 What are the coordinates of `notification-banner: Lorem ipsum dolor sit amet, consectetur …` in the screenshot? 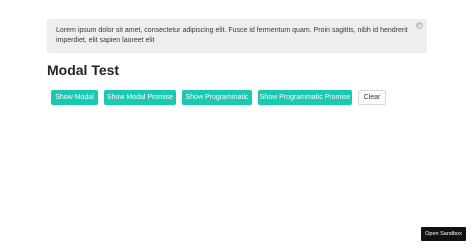 It's located at (237, 36).